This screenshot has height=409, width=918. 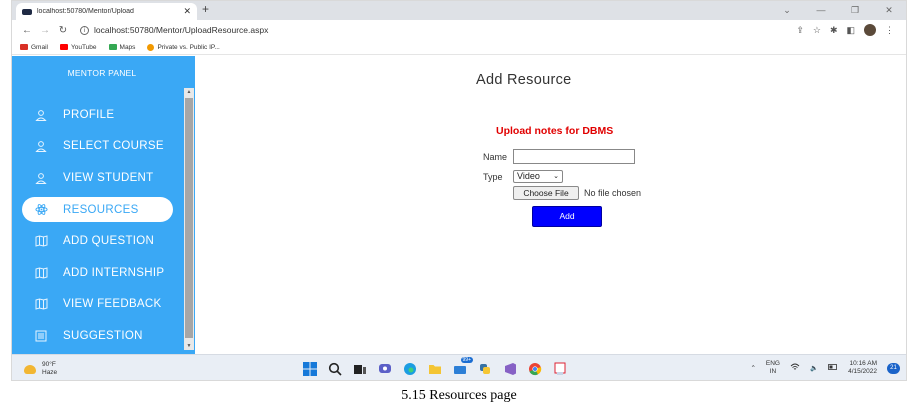 I want to click on windows-start-icon, so click(x=309, y=368).